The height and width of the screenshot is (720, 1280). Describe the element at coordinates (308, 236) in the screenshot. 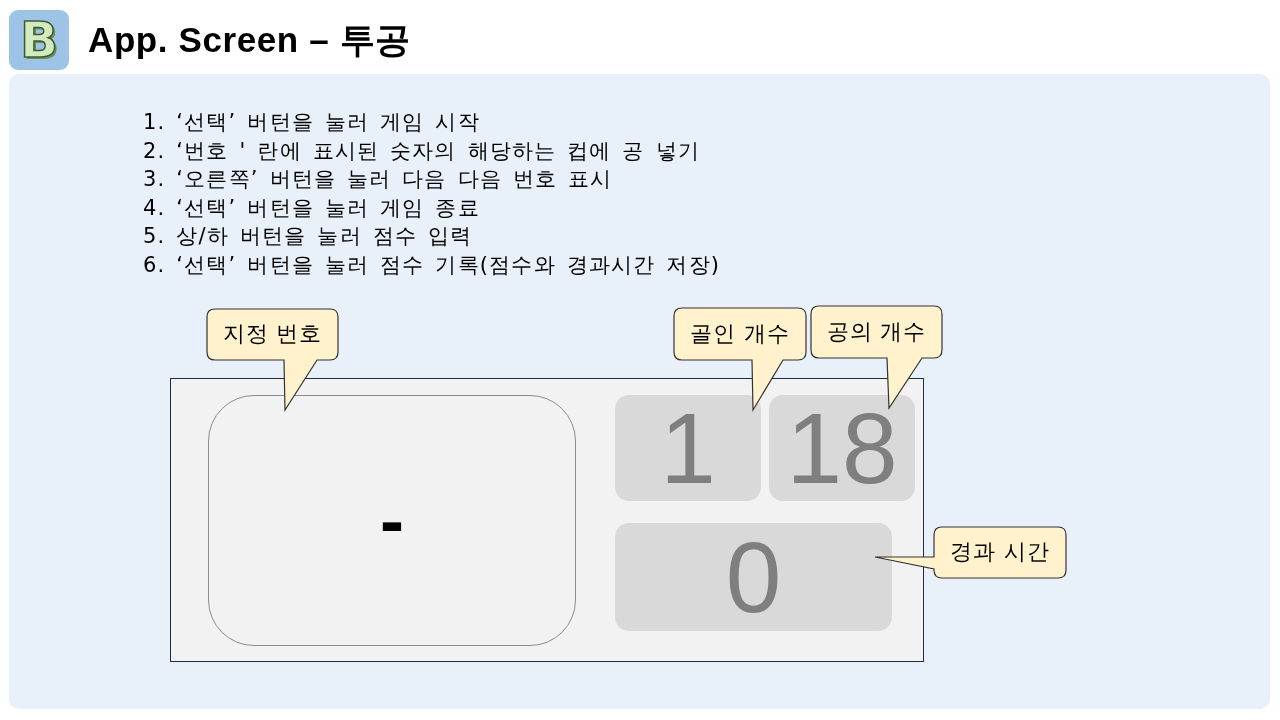

I see `instruction-step: 5. 상/하 버턴을 눌러 점수 입력` at that location.